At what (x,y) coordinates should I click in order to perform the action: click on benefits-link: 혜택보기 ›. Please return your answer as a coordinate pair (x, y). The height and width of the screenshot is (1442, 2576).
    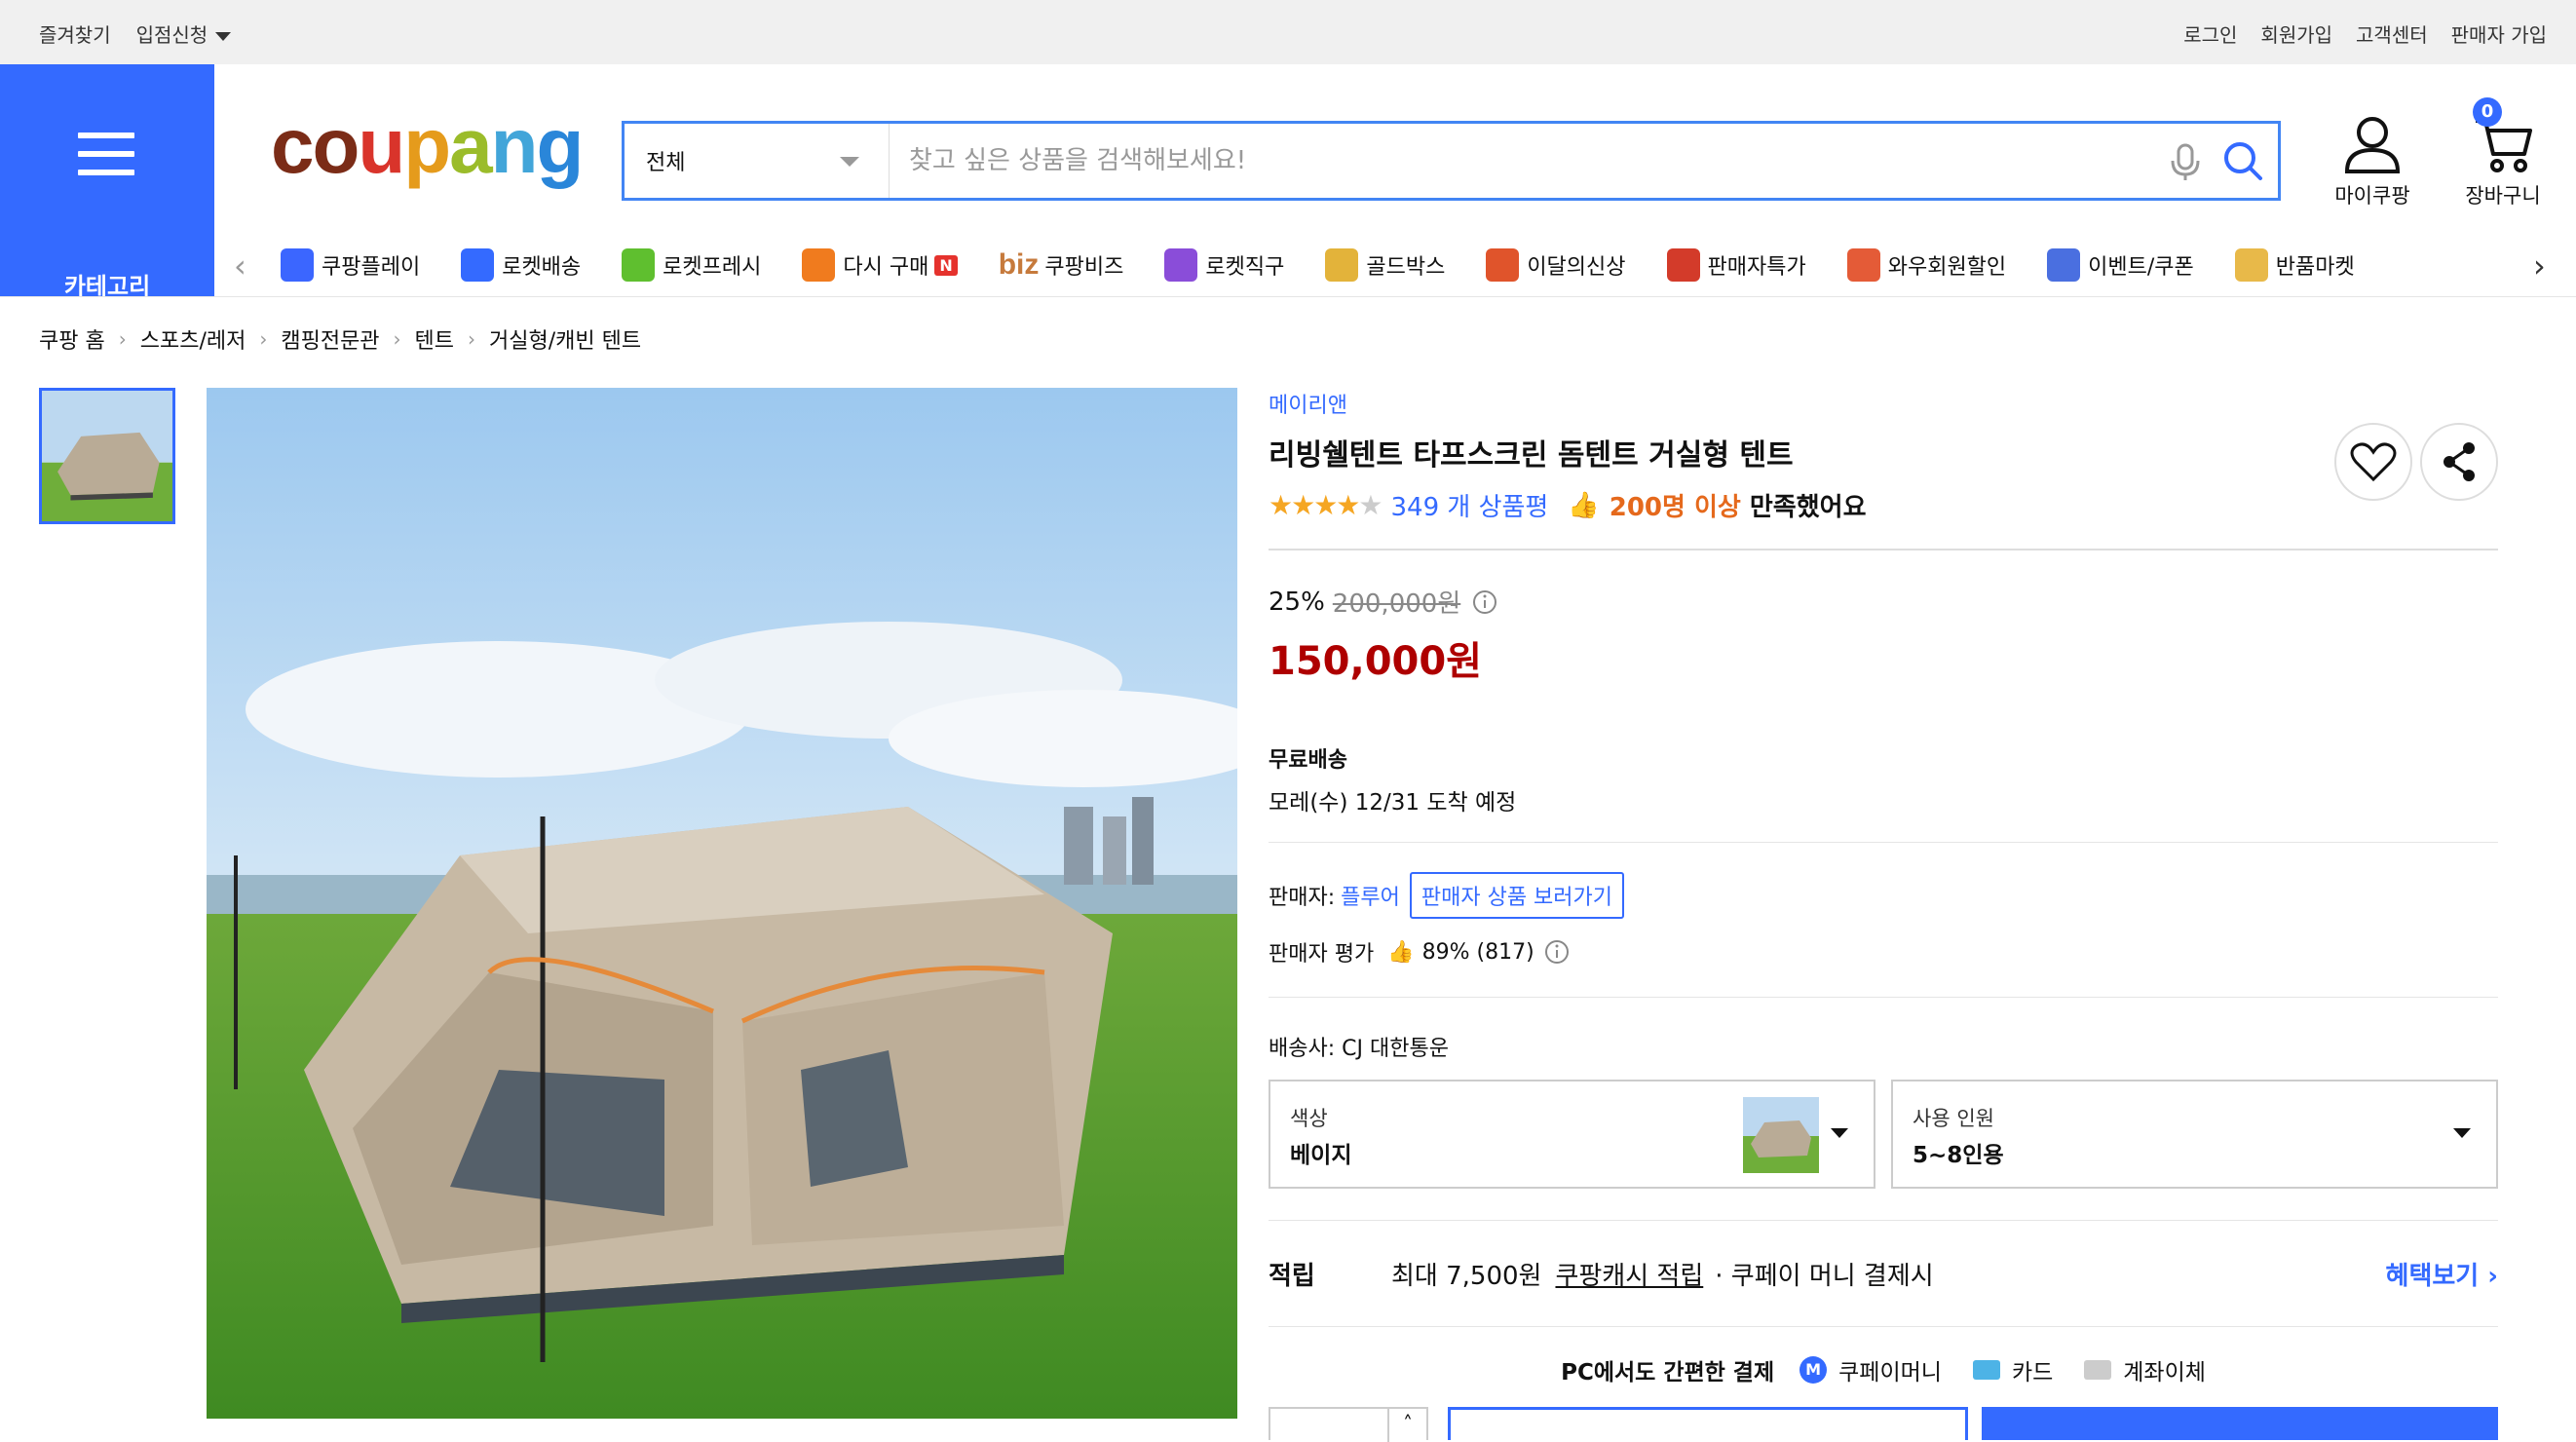
    Looking at the image, I should click on (2442, 1274).